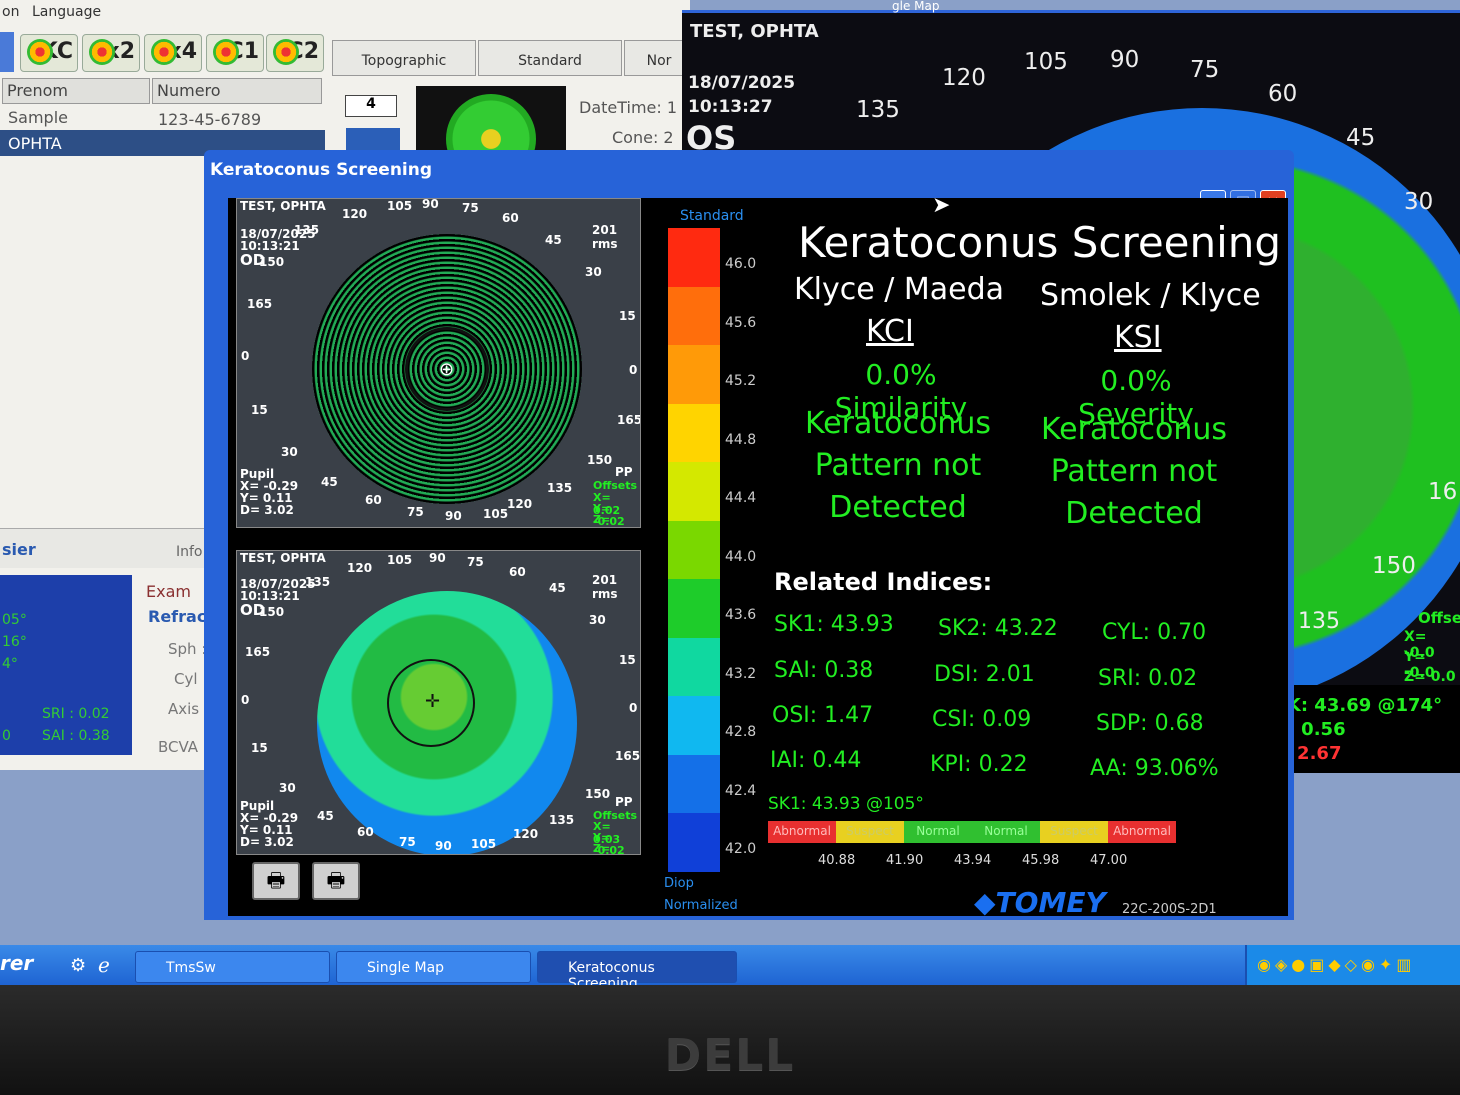 This screenshot has height=1095, width=1460. What do you see at coordinates (985, 902) in the screenshot?
I see `tomey-logo-icon: ◆` at bounding box center [985, 902].